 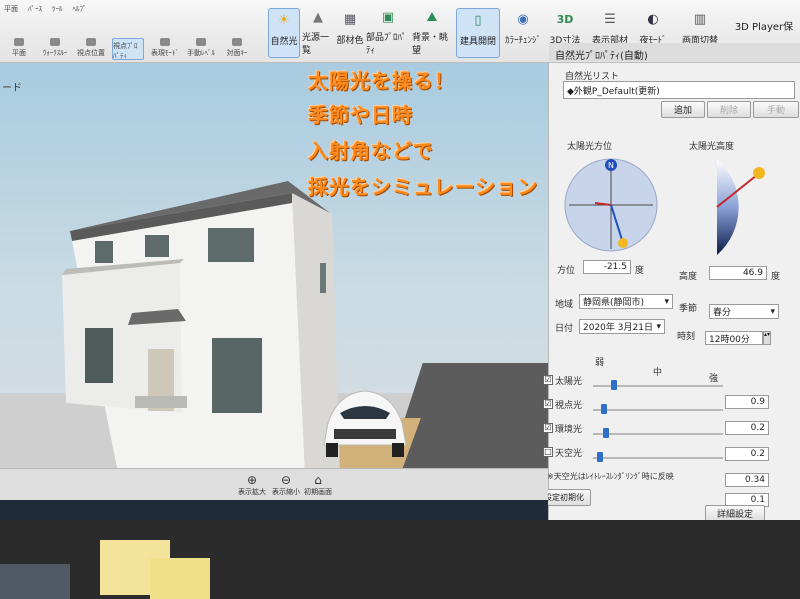 What do you see at coordinates (626, 301) in the screenshot?
I see `region-select: 静岡県(静岡市) ▾` at bounding box center [626, 301].